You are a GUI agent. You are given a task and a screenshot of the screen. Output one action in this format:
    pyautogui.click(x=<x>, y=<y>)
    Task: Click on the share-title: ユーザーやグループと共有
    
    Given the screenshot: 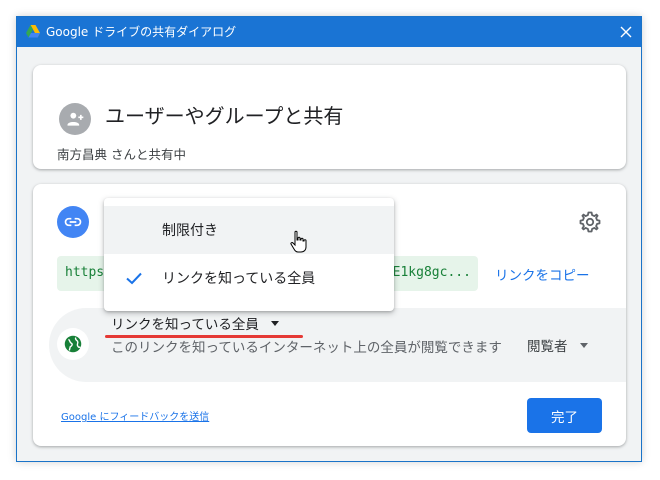 What is the action you would take?
    pyautogui.click(x=224, y=116)
    